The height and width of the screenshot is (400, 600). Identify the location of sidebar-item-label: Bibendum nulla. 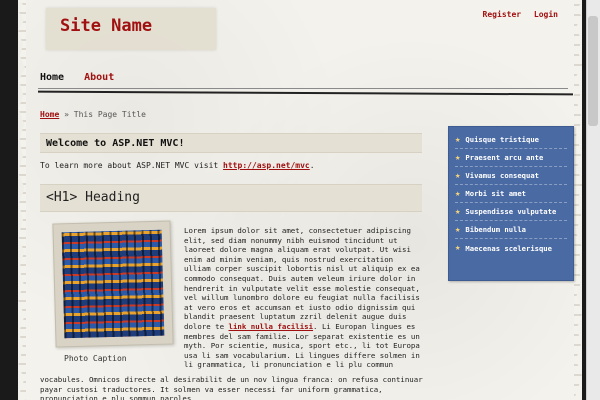
(496, 229).